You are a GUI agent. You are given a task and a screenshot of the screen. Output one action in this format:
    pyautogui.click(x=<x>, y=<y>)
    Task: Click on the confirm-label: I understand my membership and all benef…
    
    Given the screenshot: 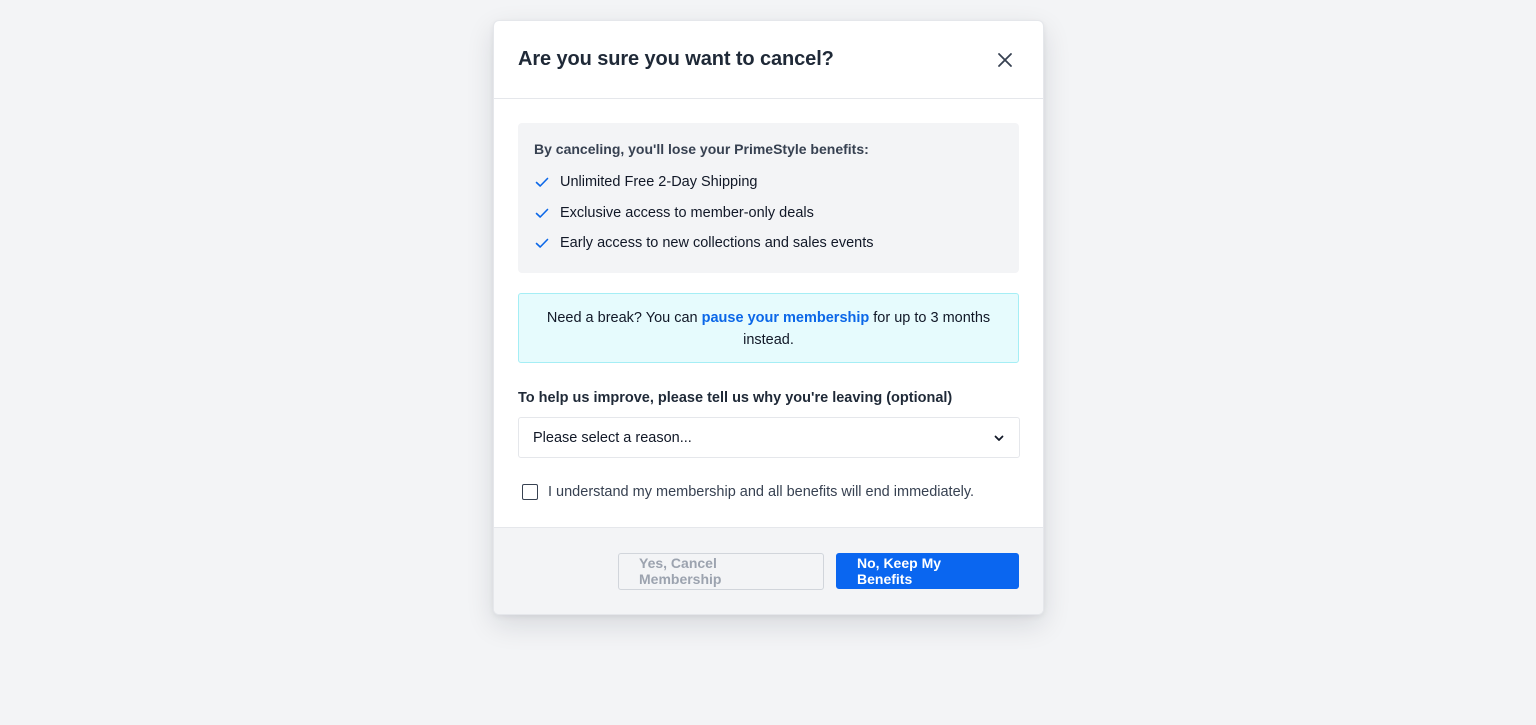 What is the action you would take?
    pyautogui.click(x=761, y=492)
    